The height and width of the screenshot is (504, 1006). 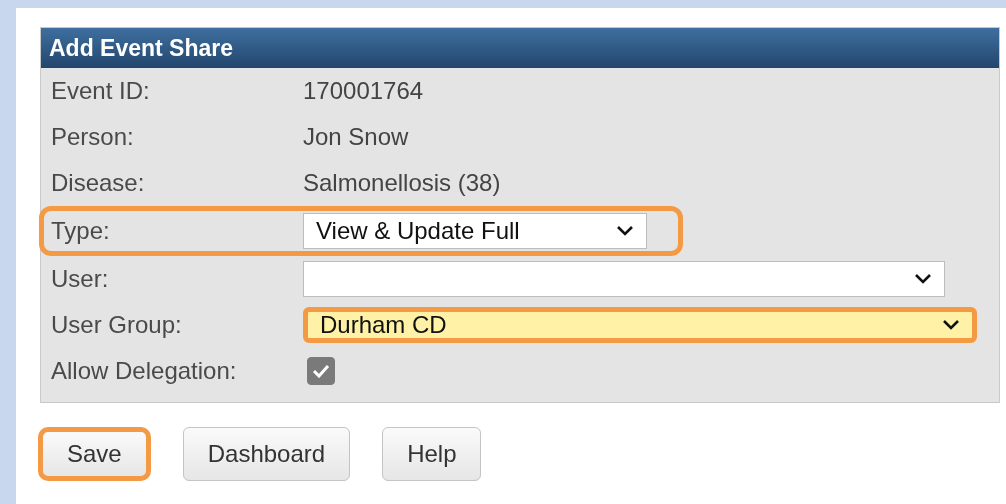 What do you see at coordinates (94, 454) in the screenshot?
I see `form-button: Save` at bounding box center [94, 454].